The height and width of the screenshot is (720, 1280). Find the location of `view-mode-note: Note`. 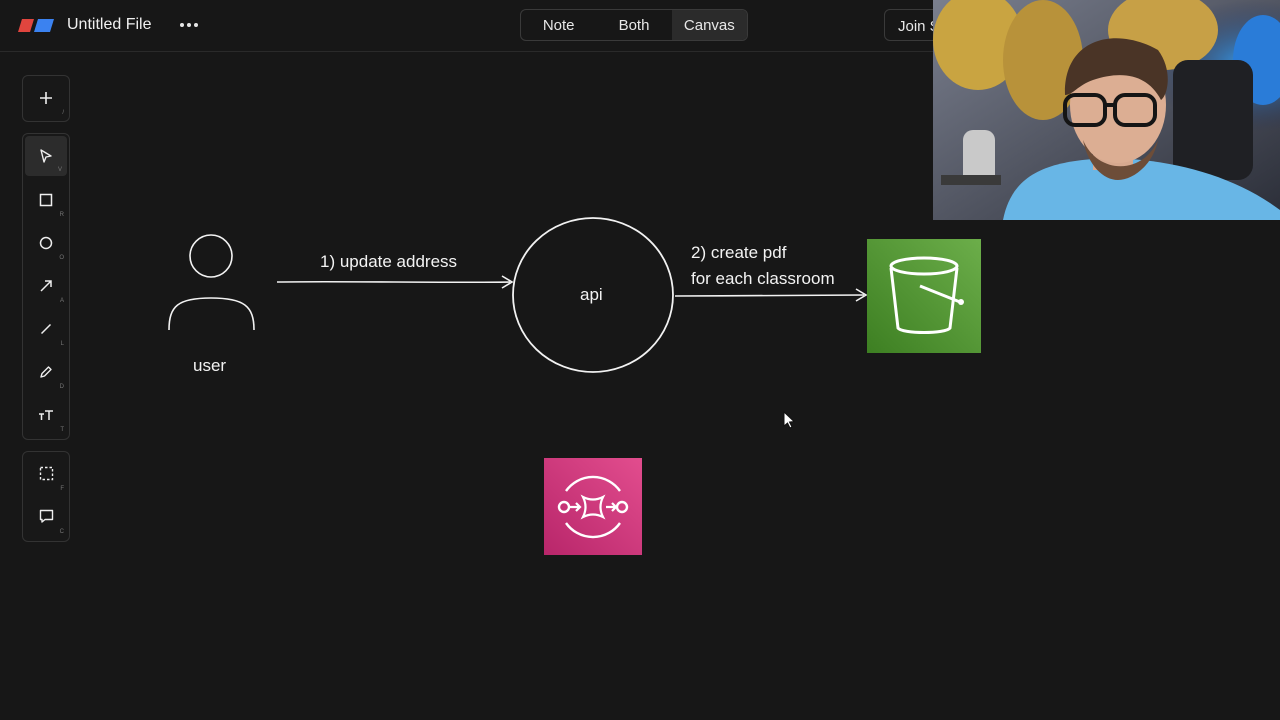

view-mode-note: Note is located at coordinates (558, 25).